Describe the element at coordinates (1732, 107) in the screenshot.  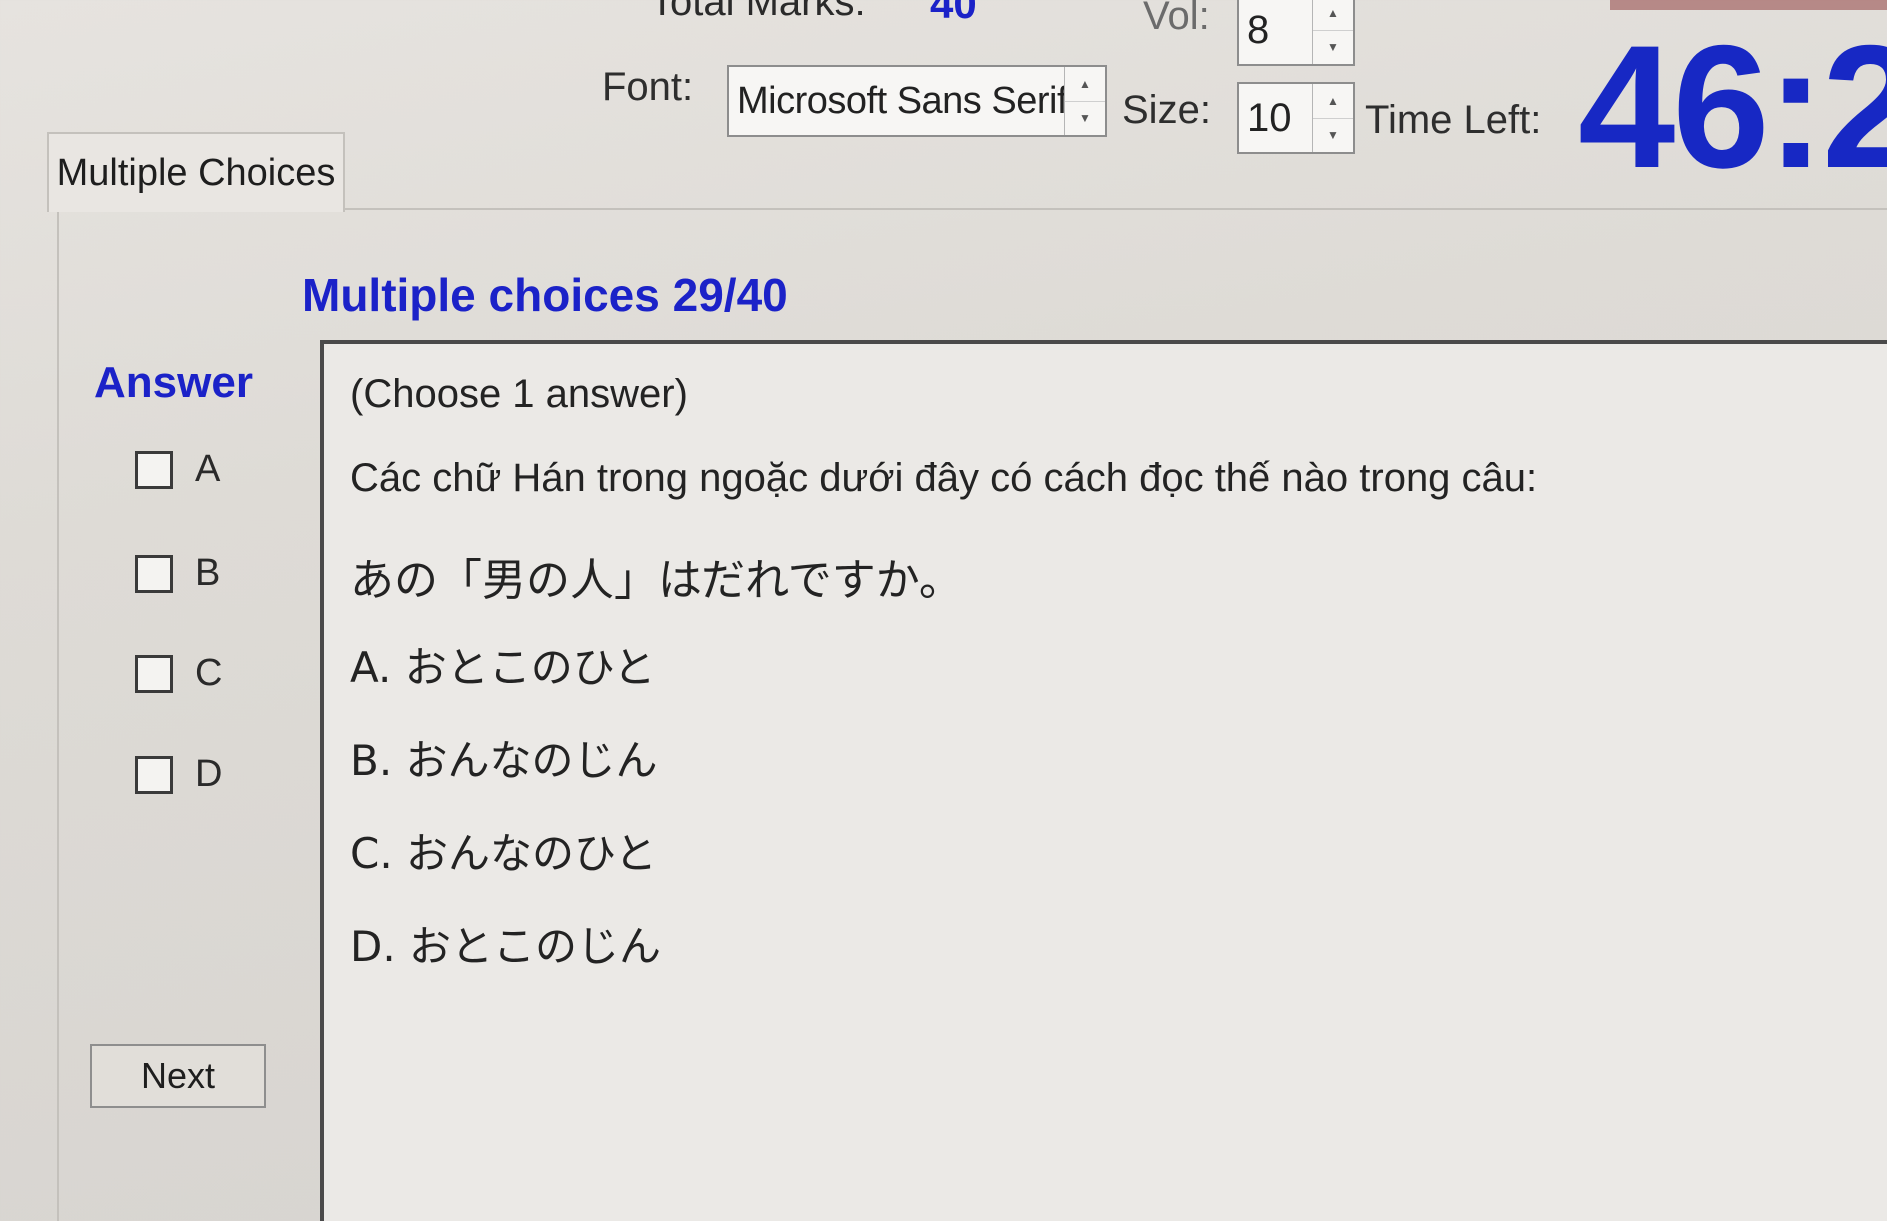
I see `countdown-timer: 46:2` at that location.